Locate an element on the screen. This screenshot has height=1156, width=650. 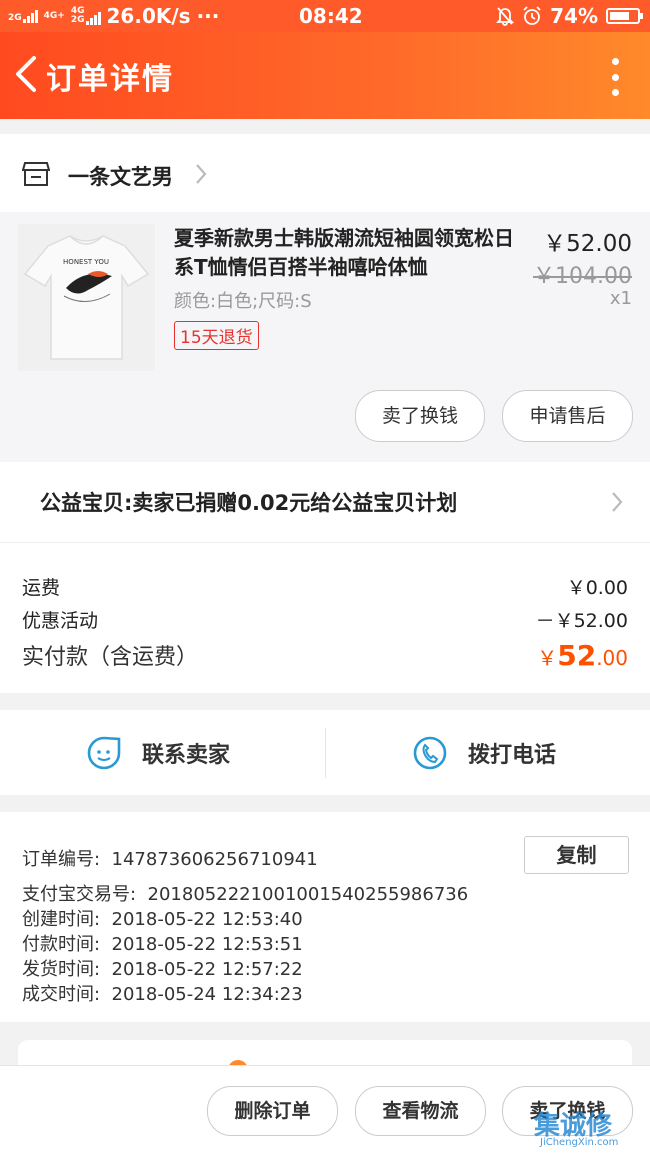
alarm-icon is located at coordinates (532, 15).